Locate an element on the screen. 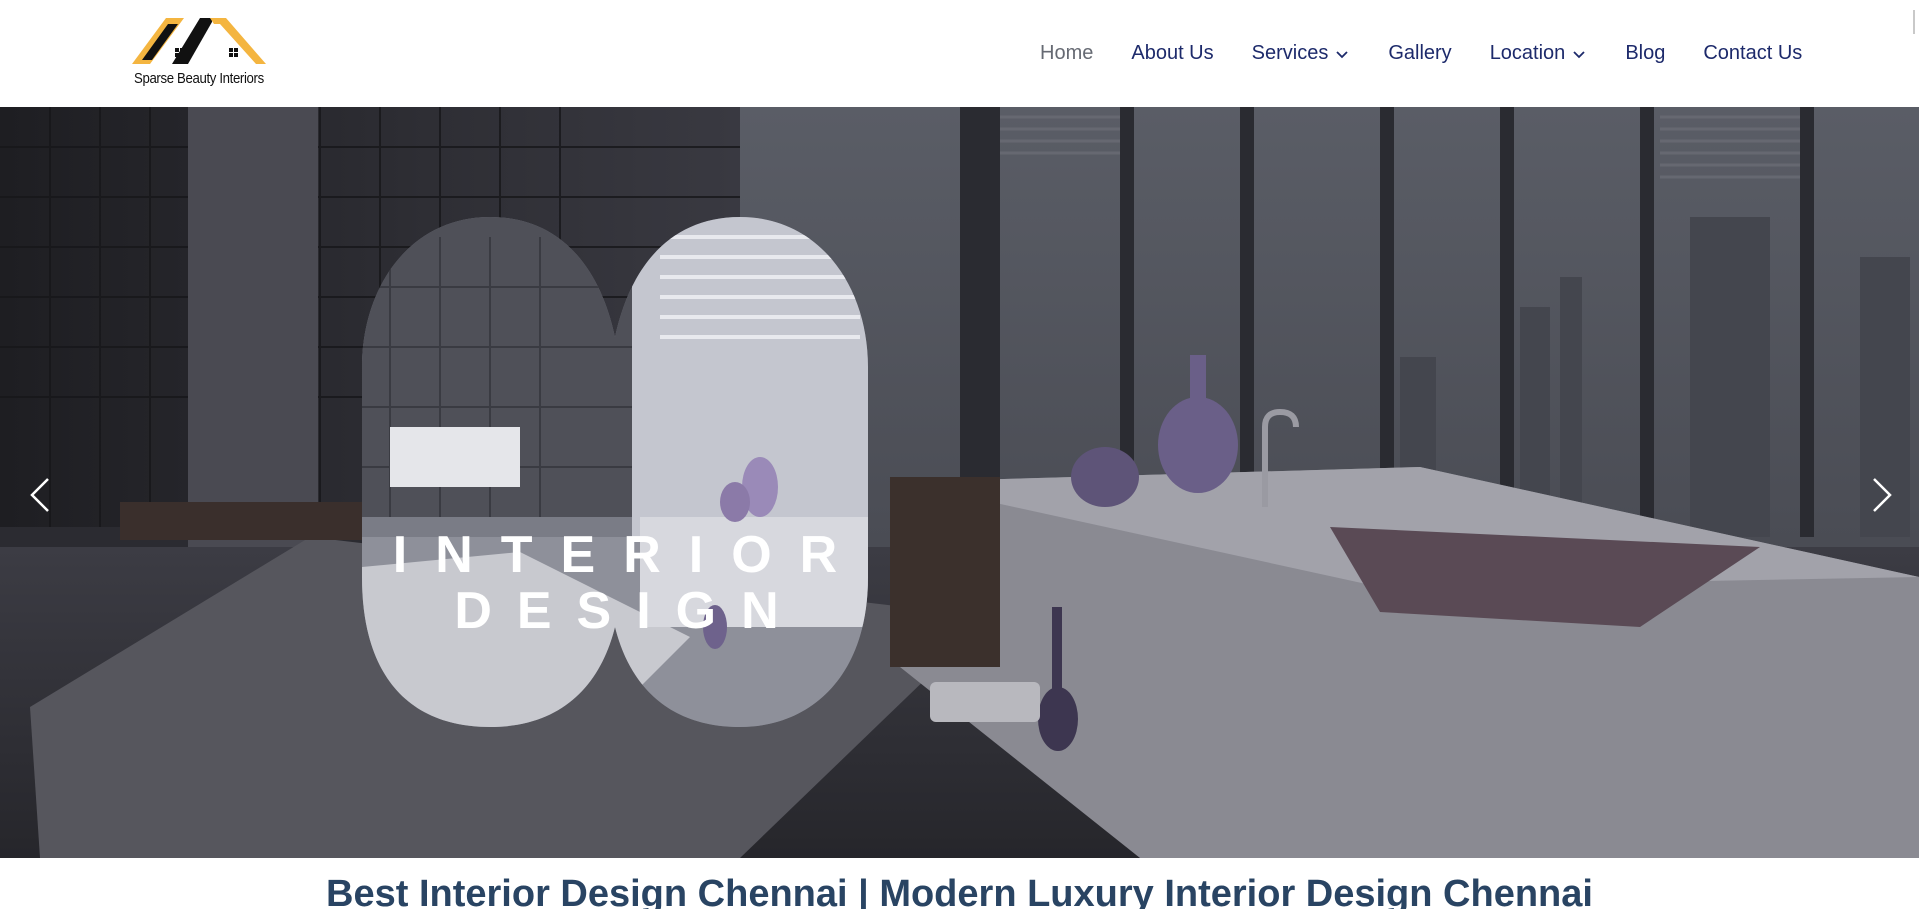 The height and width of the screenshot is (909, 1919). nav-label: Gallery is located at coordinates (1420, 53).